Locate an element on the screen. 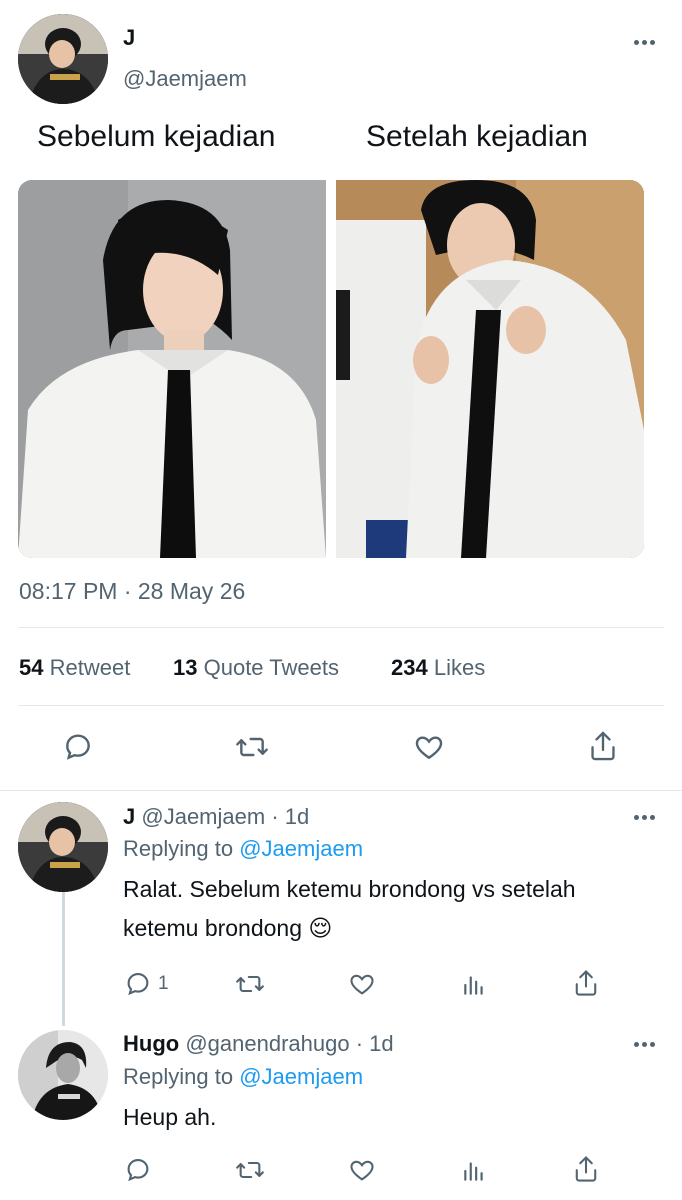 Image resolution: width=682 pixels, height=1200 pixels. reply-2-more-icon is located at coordinates (644, 1044).